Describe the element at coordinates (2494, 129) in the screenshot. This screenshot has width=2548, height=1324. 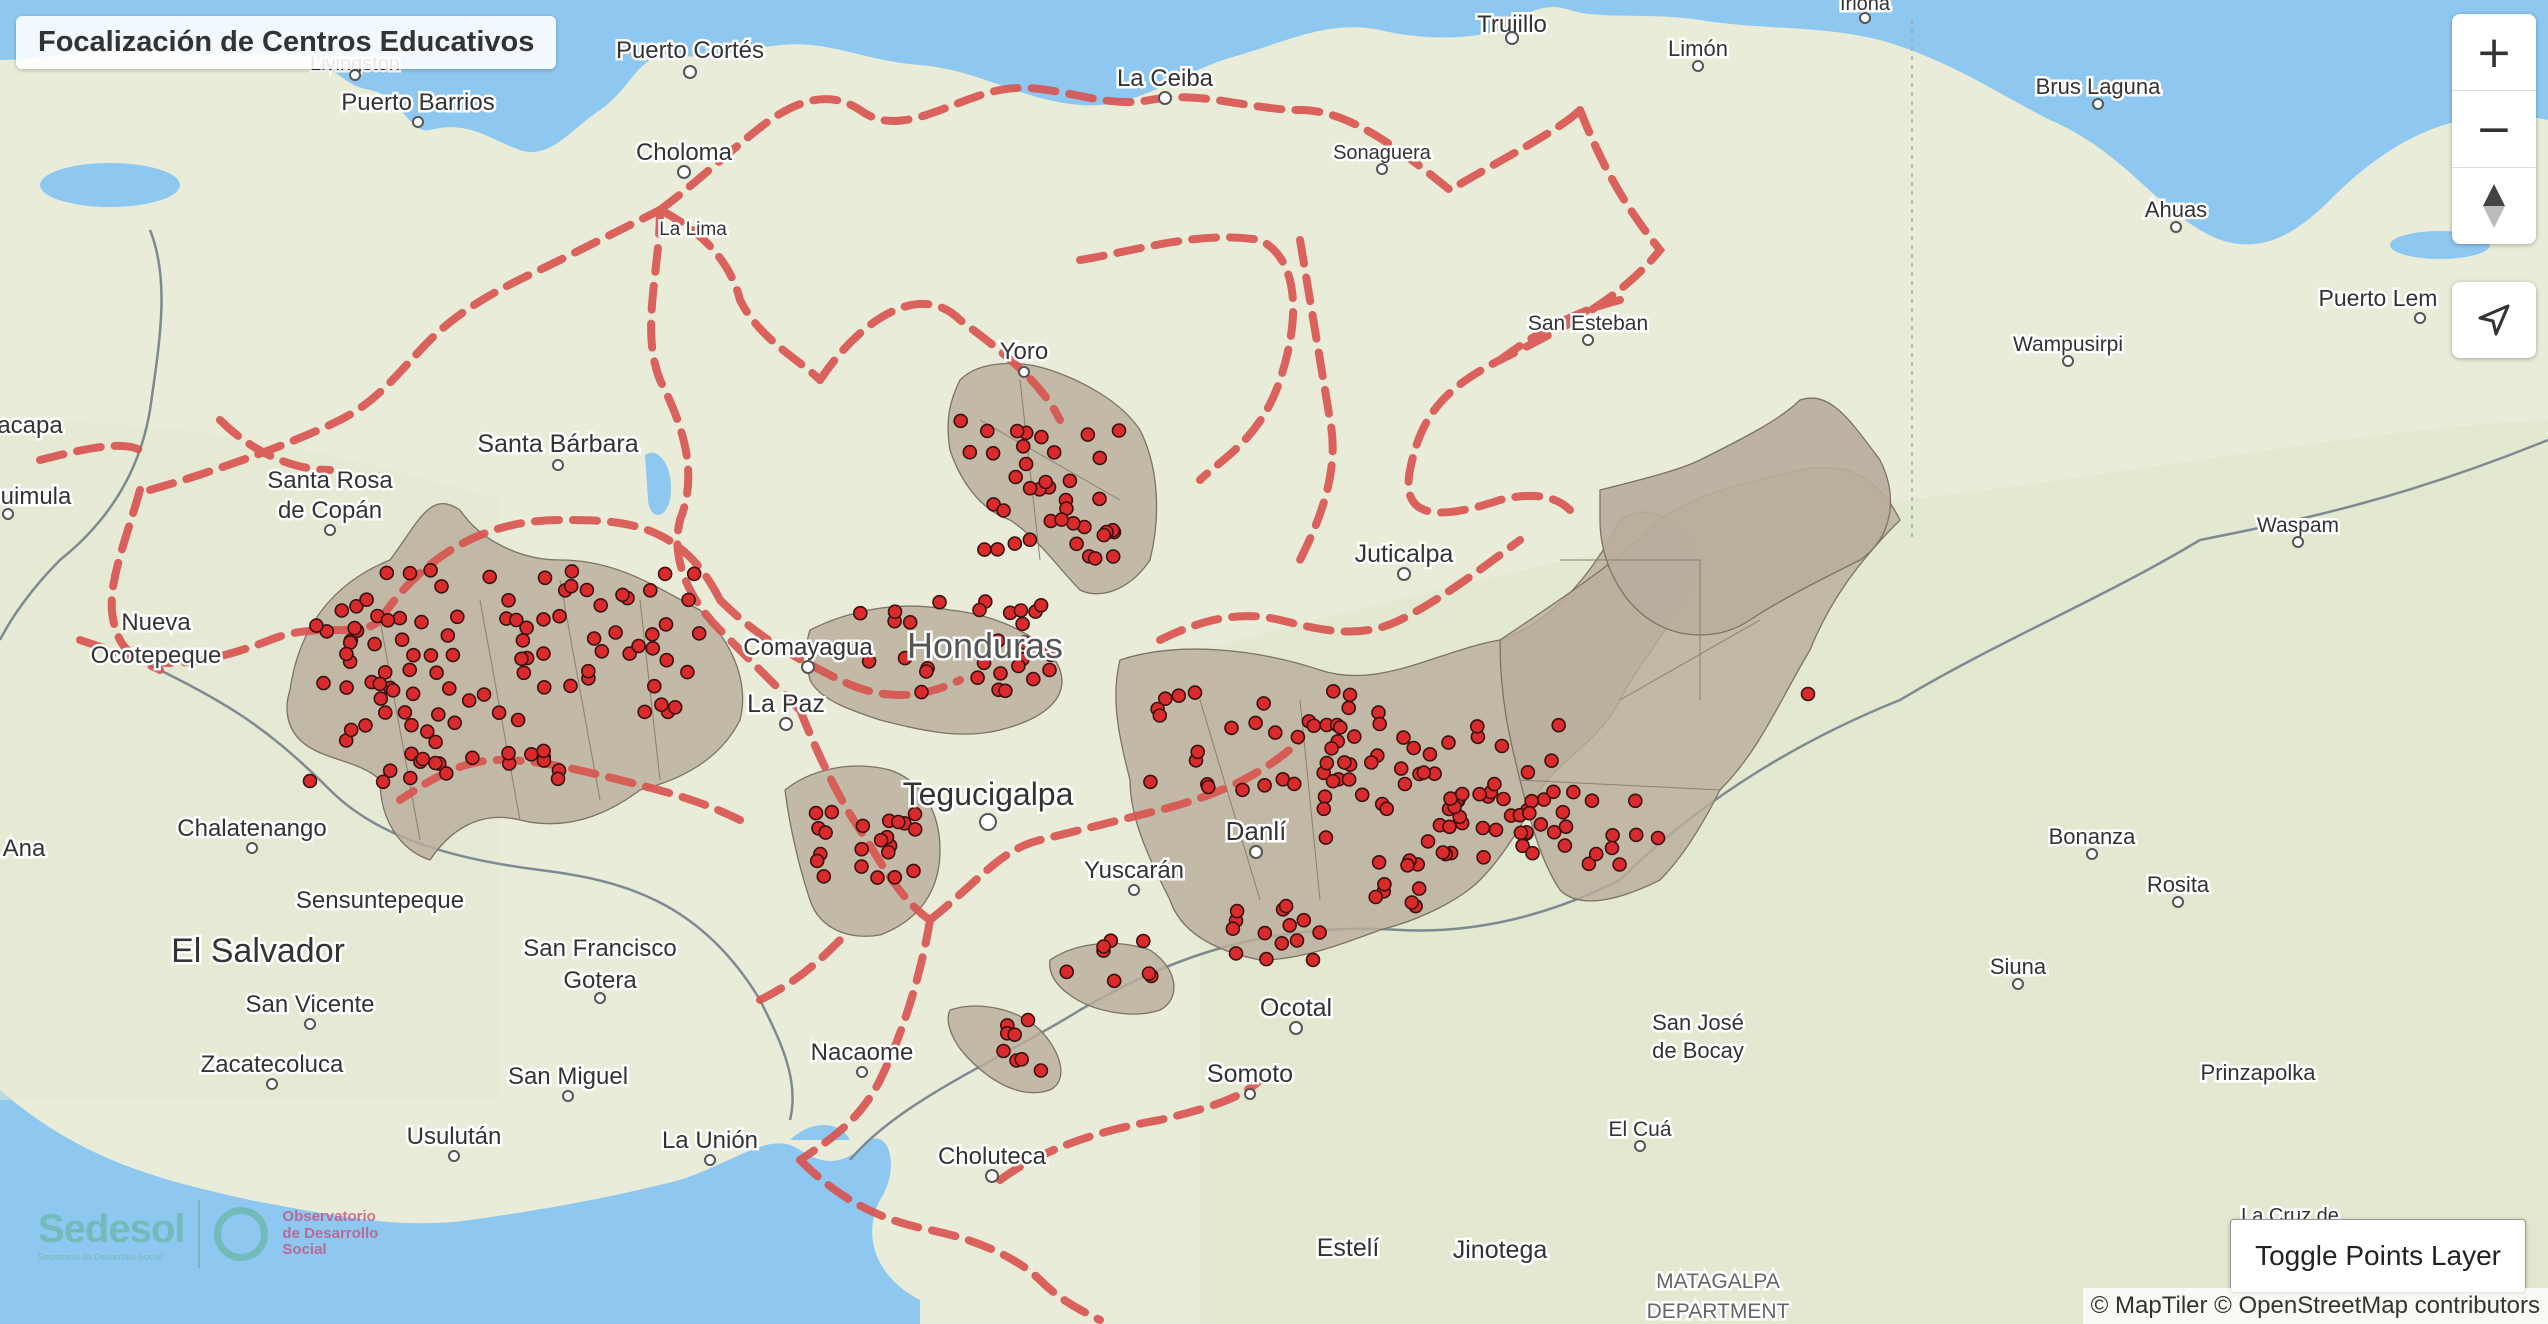
I see `zoom-out-button: −` at that location.